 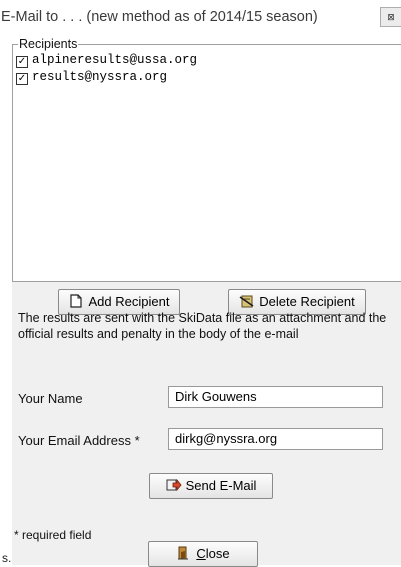 What do you see at coordinates (48, 44) in the screenshot?
I see `recipients-label: Recipients` at bounding box center [48, 44].